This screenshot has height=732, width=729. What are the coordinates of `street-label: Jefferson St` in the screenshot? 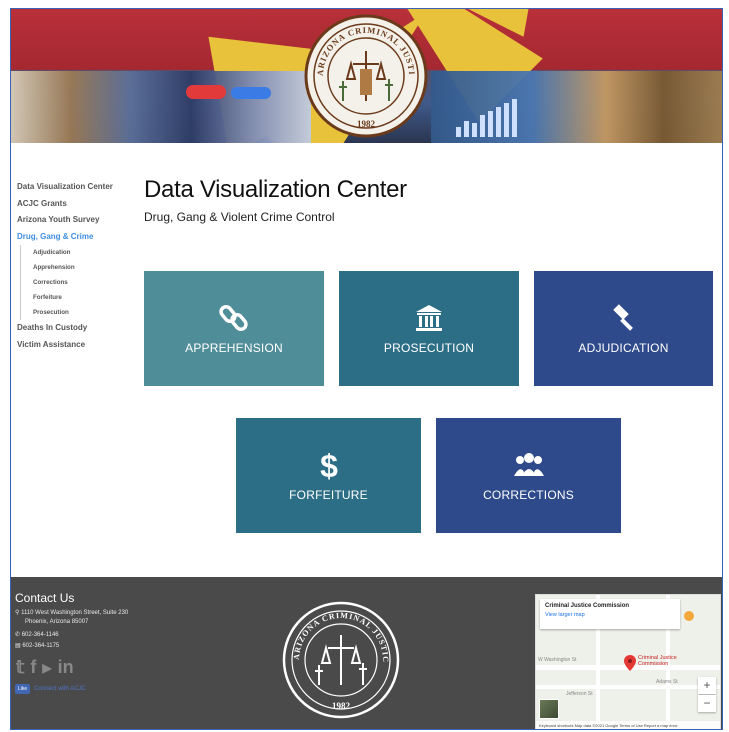 It's located at (579, 694).